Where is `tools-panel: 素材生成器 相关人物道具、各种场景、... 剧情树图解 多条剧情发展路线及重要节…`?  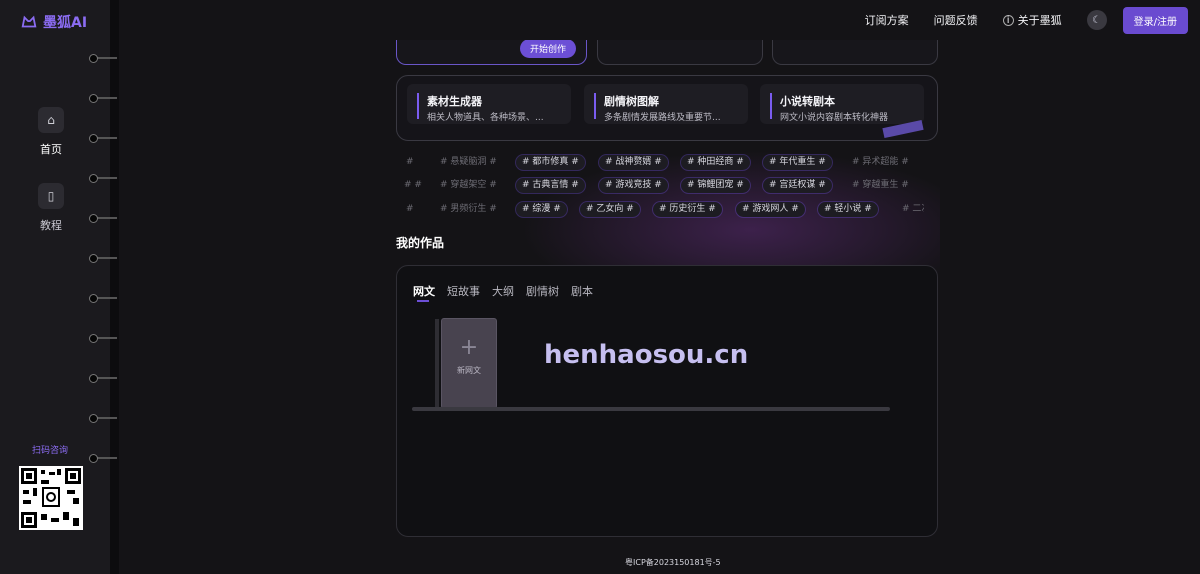
tools-panel: 素材生成器 相关人物道具、各种场景、... 剧情树图解 多条剧情发展路线及重要节… is located at coordinates (667, 108).